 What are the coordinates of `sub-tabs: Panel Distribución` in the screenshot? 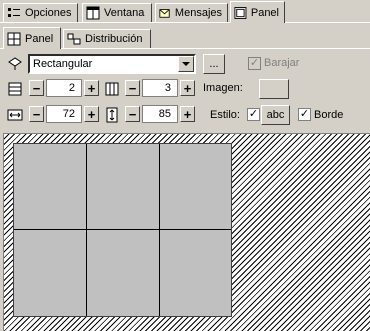 It's located at (185, 37).